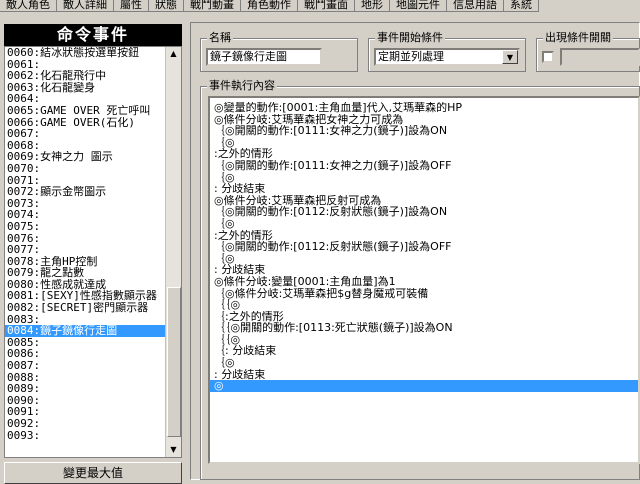  I want to click on name-field: 鏡子鏡像行走圖, so click(264, 57).